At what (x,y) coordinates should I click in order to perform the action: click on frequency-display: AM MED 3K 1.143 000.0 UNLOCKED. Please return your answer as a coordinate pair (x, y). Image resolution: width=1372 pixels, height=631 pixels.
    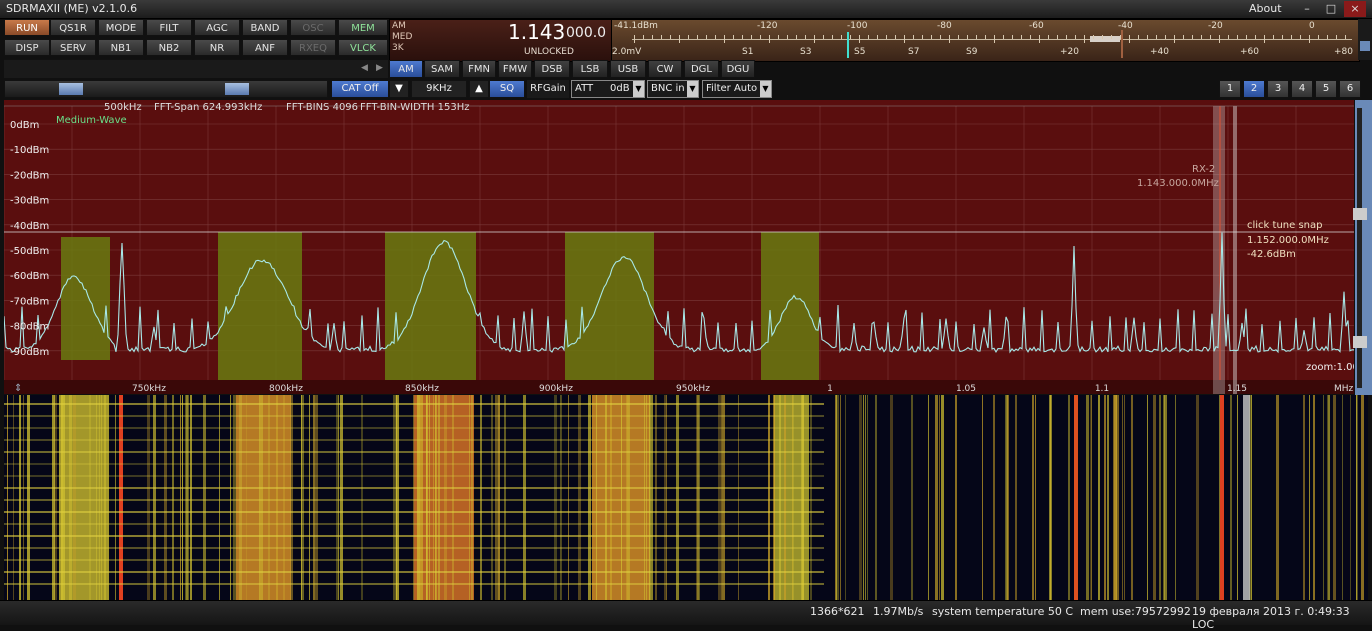
    Looking at the image, I should click on (501, 40).